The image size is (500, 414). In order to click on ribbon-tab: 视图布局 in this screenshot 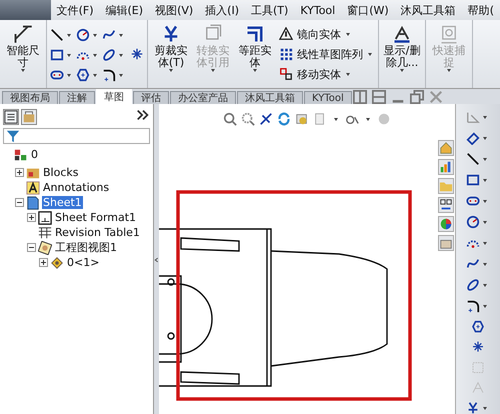, I will do `click(30, 97)`.